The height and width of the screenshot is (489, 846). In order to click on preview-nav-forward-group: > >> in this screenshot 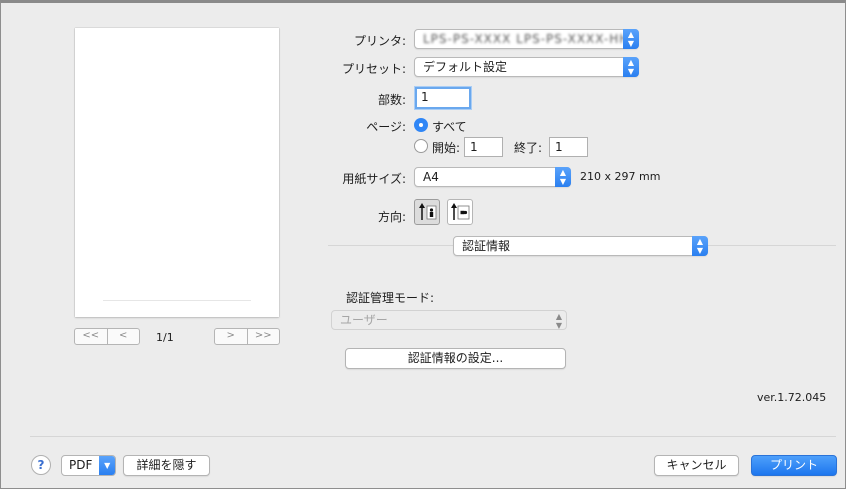, I will do `click(247, 336)`.